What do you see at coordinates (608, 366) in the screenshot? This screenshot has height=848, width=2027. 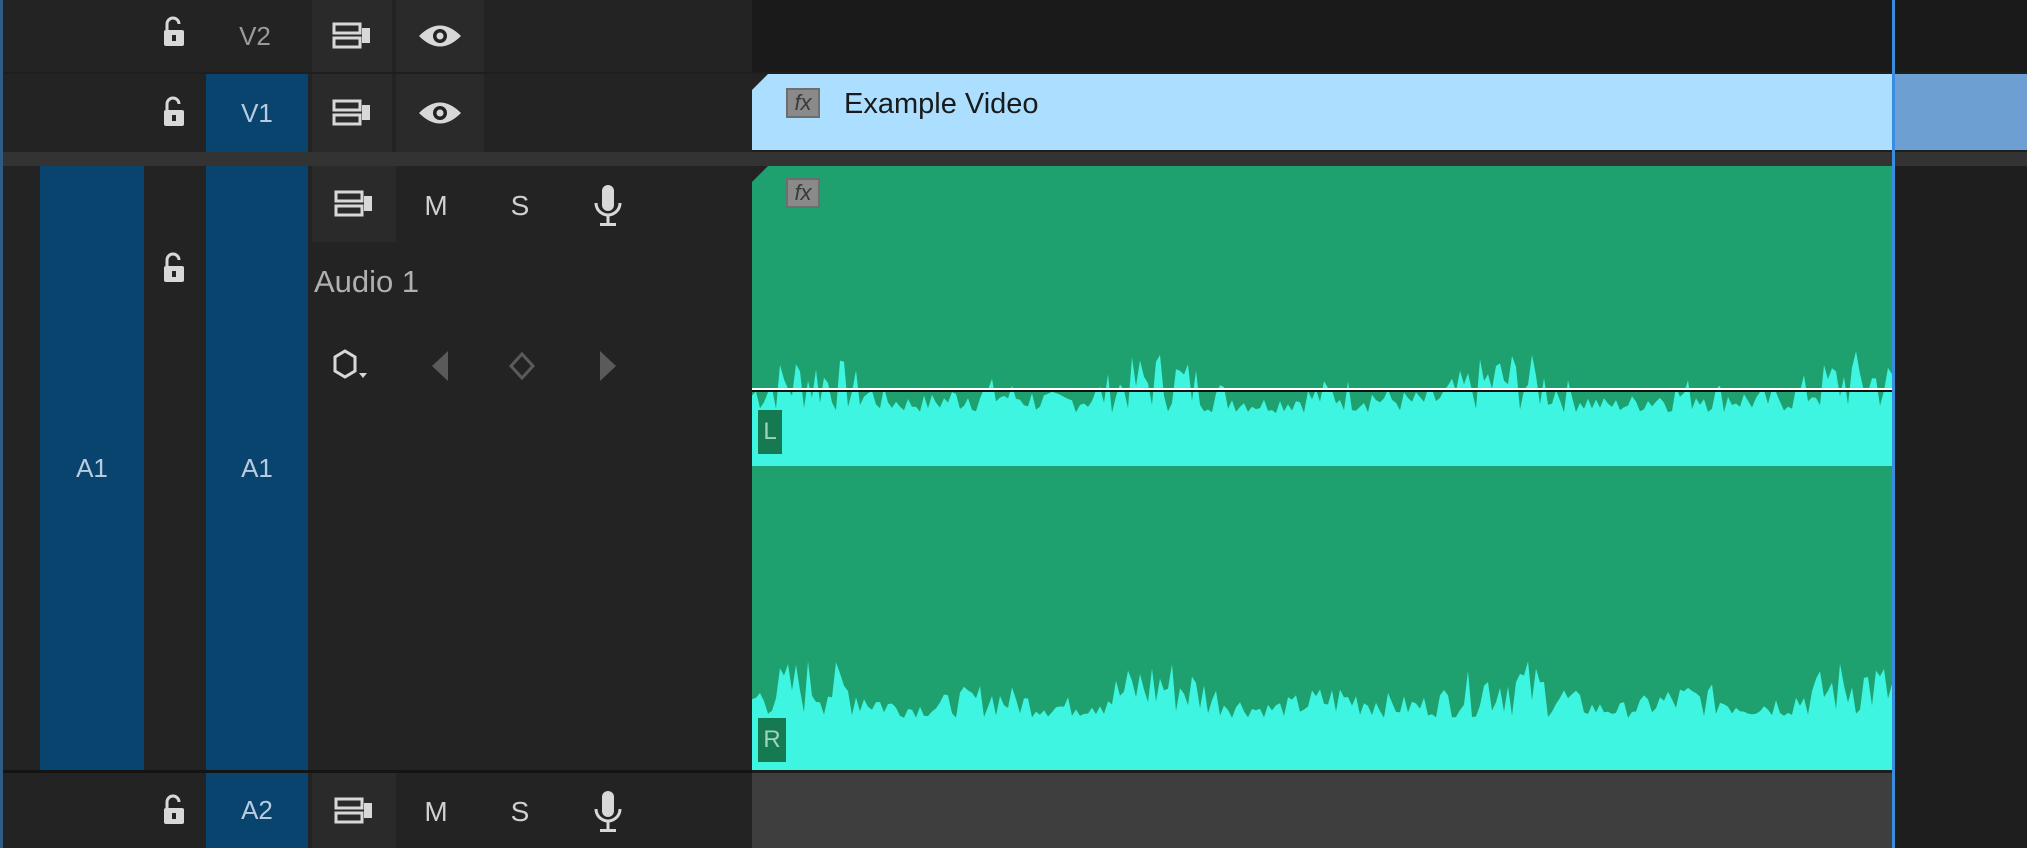 I see `next-keyframe-icon` at bounding box center [608, 366].